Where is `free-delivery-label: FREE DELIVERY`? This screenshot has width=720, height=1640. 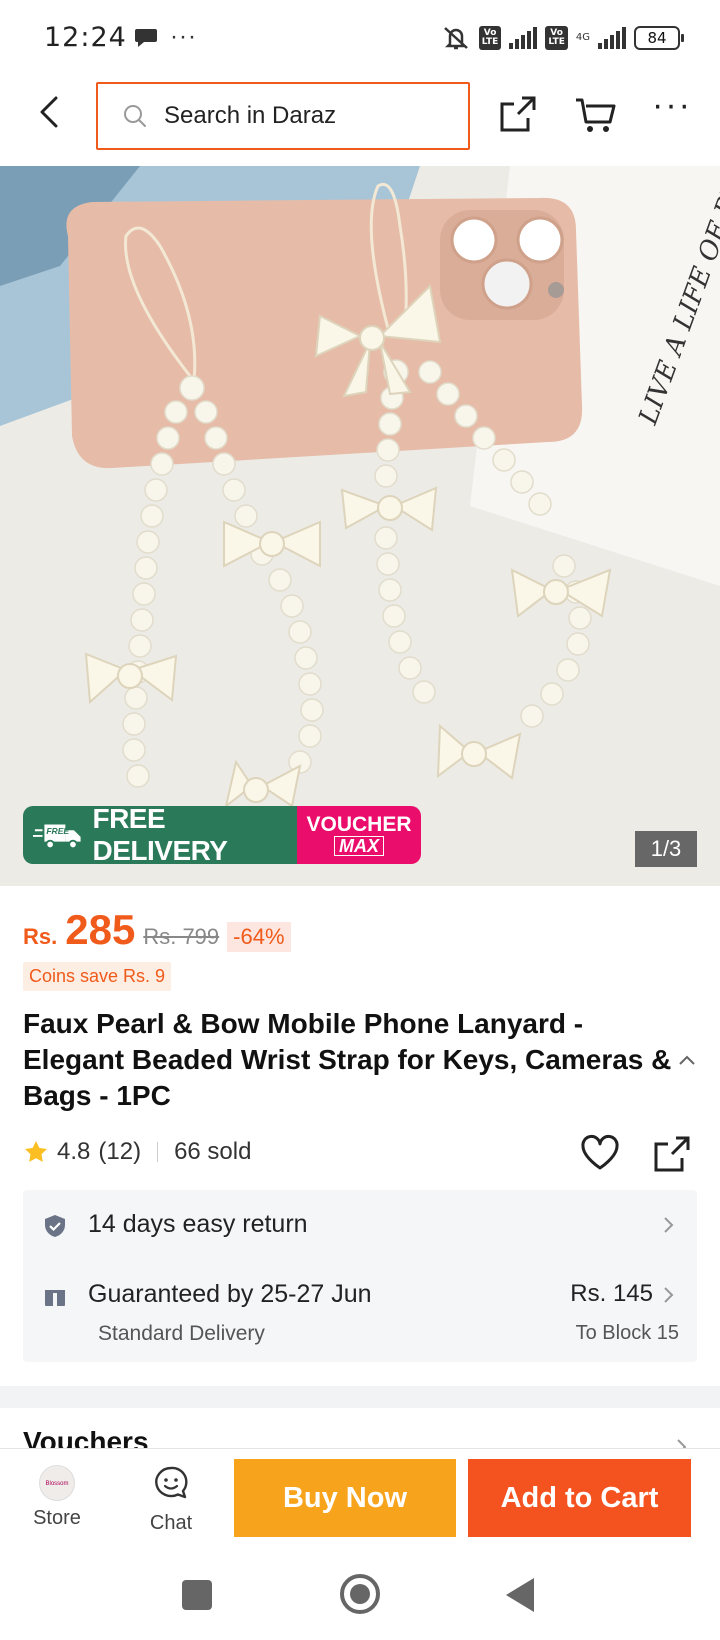 free-delivery-label: FREE DELIVERY is located at coordinates (160, 835).